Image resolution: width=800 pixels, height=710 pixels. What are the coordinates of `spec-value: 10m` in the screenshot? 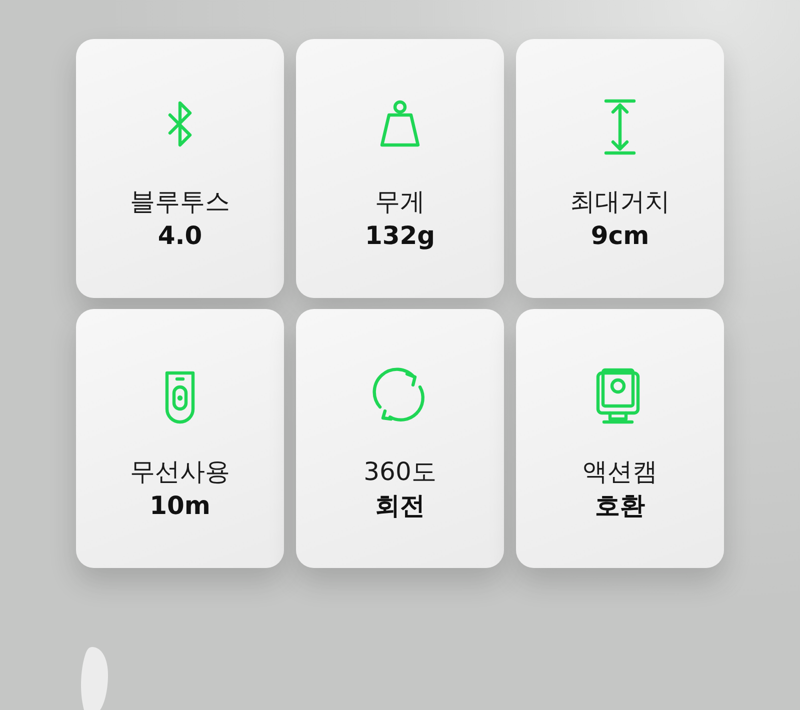 It's located at (180, 506).